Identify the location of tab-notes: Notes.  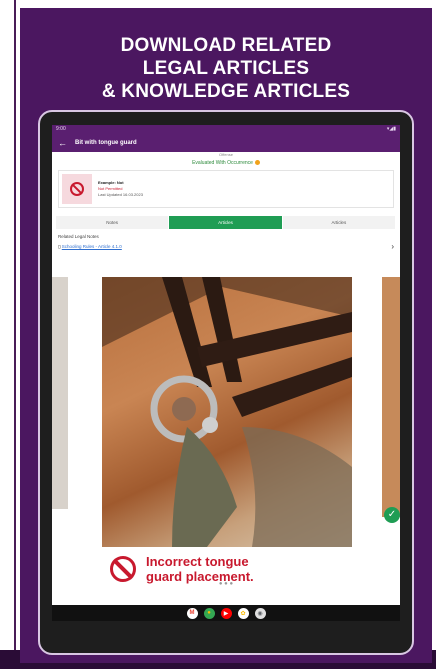
(112, 222).